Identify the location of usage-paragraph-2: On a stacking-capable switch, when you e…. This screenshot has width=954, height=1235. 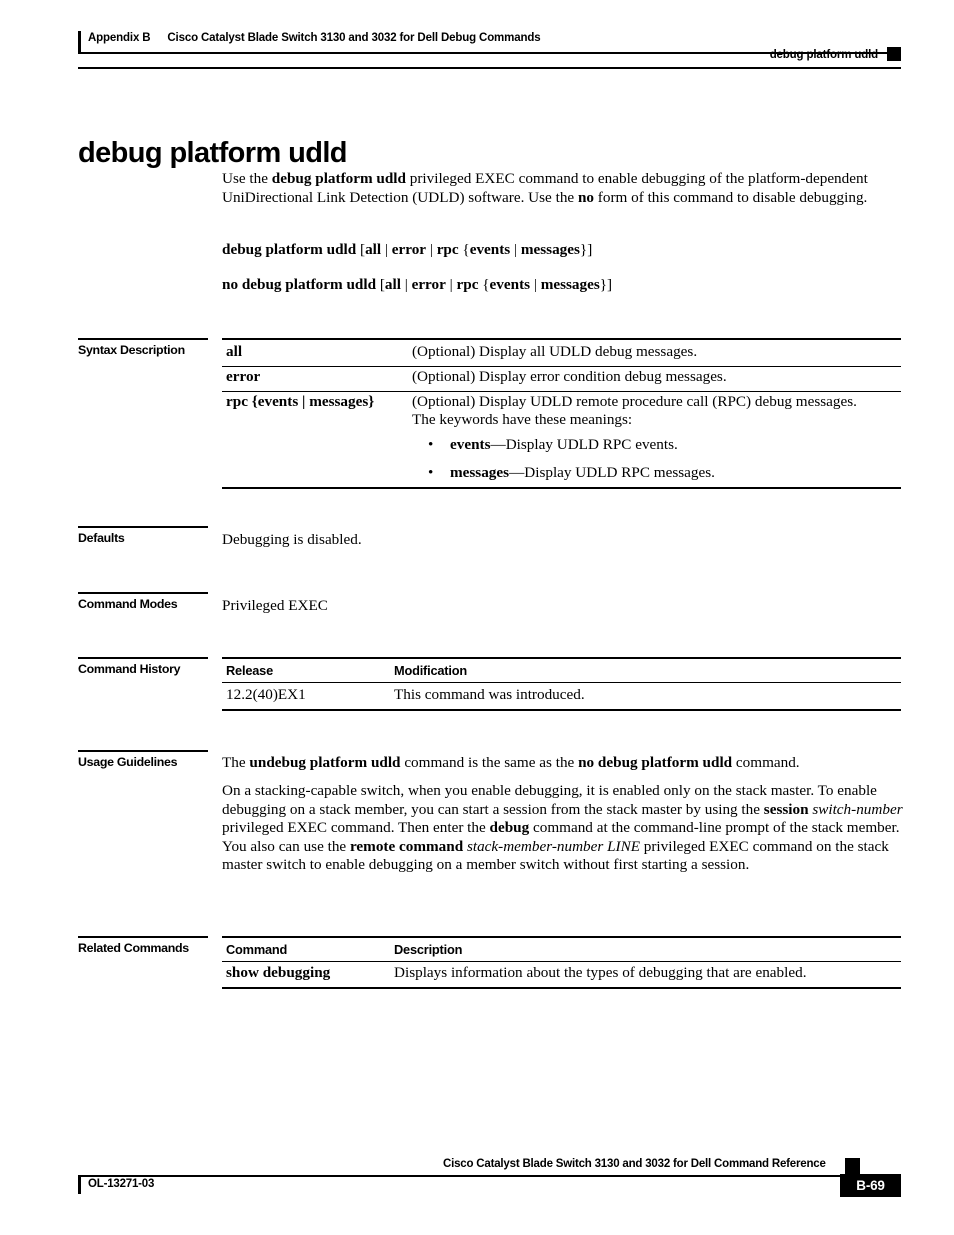
(567, 828).